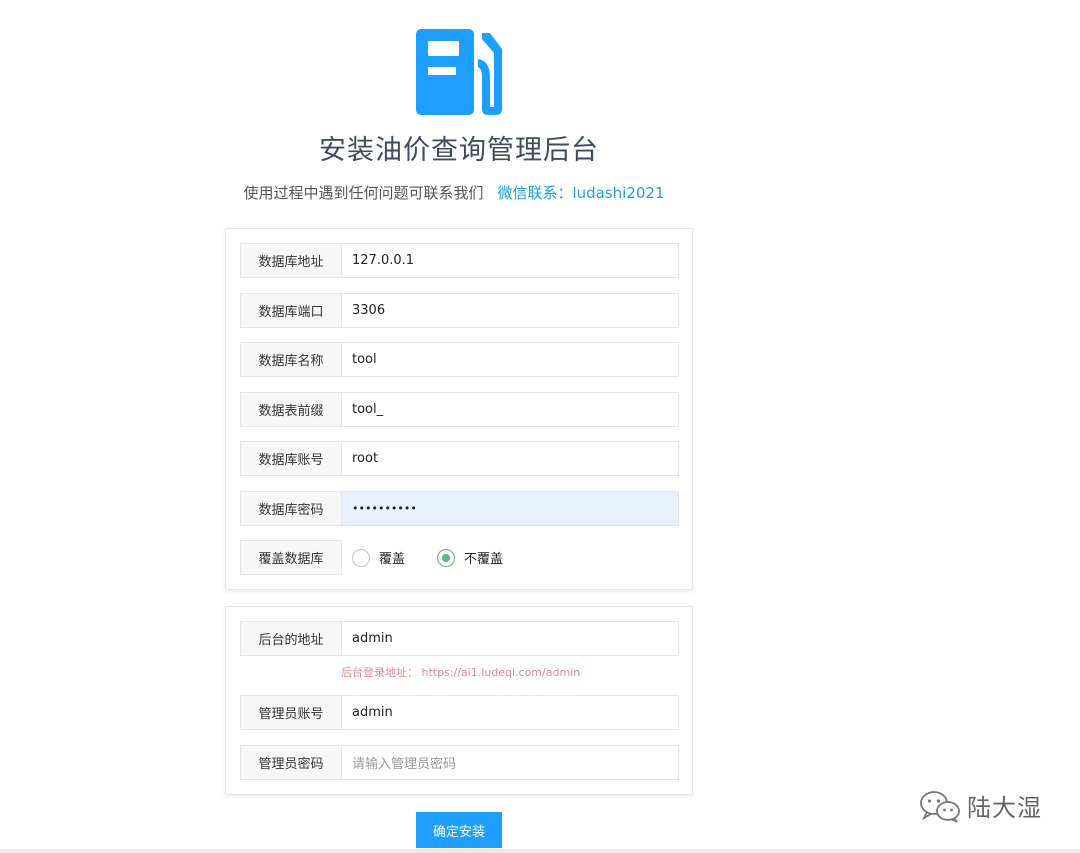 This screenshot has height=853, width=1080. Describe the element at coordinates (510, 762) in the screenshot. I see `admin-password-input: 请输入管理员密码` at that location.